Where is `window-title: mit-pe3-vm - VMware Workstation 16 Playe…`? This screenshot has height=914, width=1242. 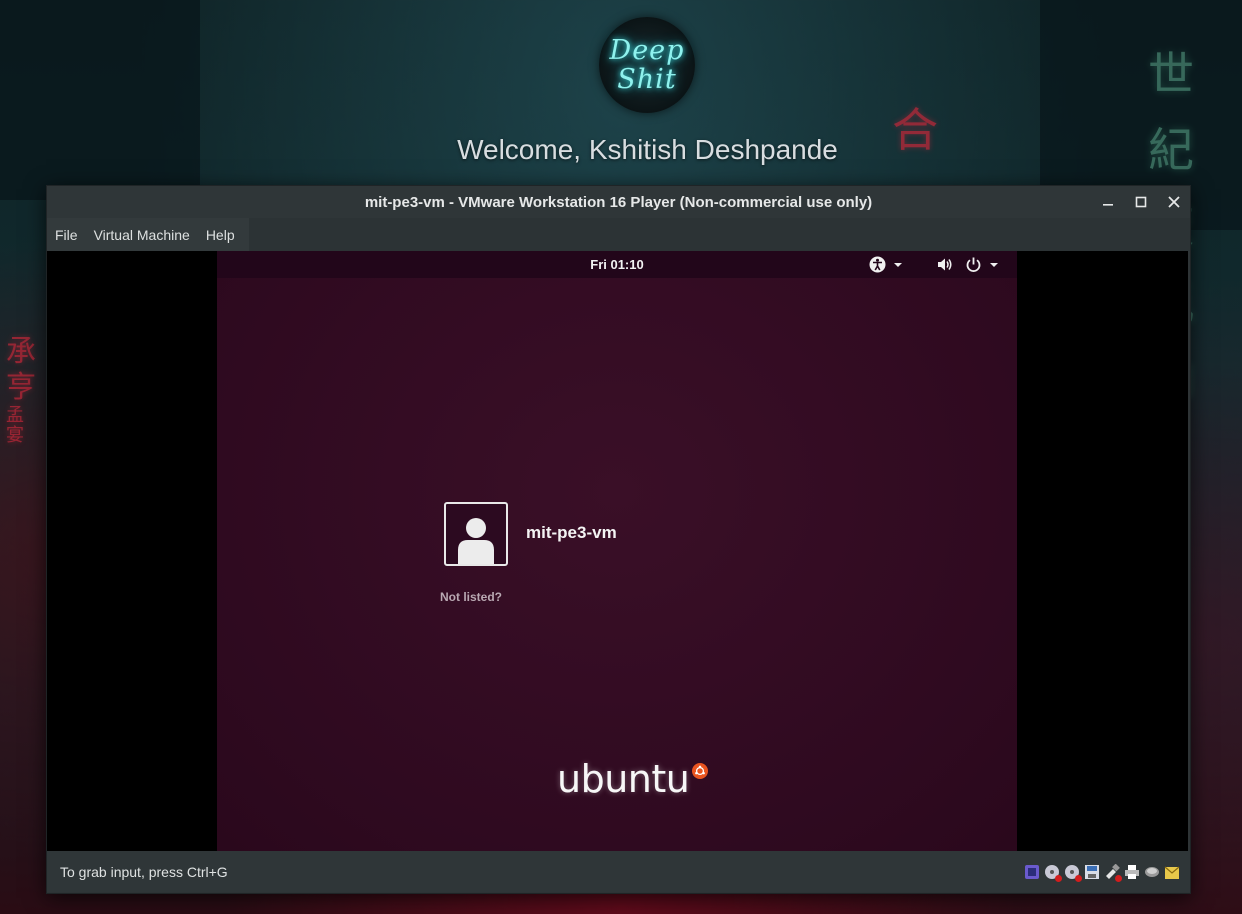
window-title: mit-pe3-vm - VMware Workstation 16 Playe… is located at coordinates (618, 202).